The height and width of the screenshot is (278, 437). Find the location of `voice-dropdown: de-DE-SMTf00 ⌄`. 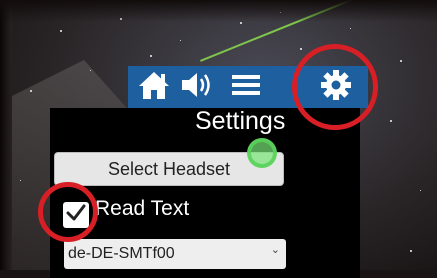

voice-dropdown: de-DE-SMTf00 ⌄ is located at coordinates (175, 254).